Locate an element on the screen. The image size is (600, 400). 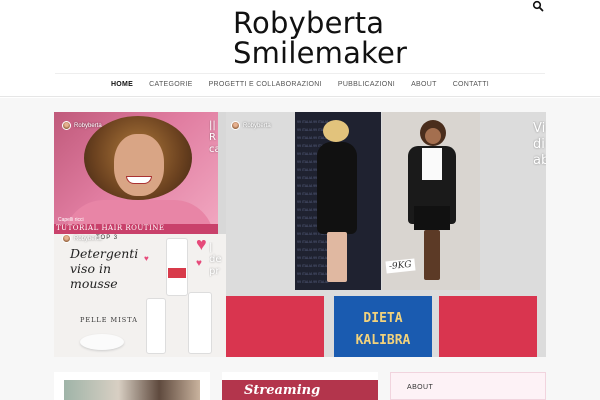
post-image-kg-label: -9KG is located at coordinates (400, 266).